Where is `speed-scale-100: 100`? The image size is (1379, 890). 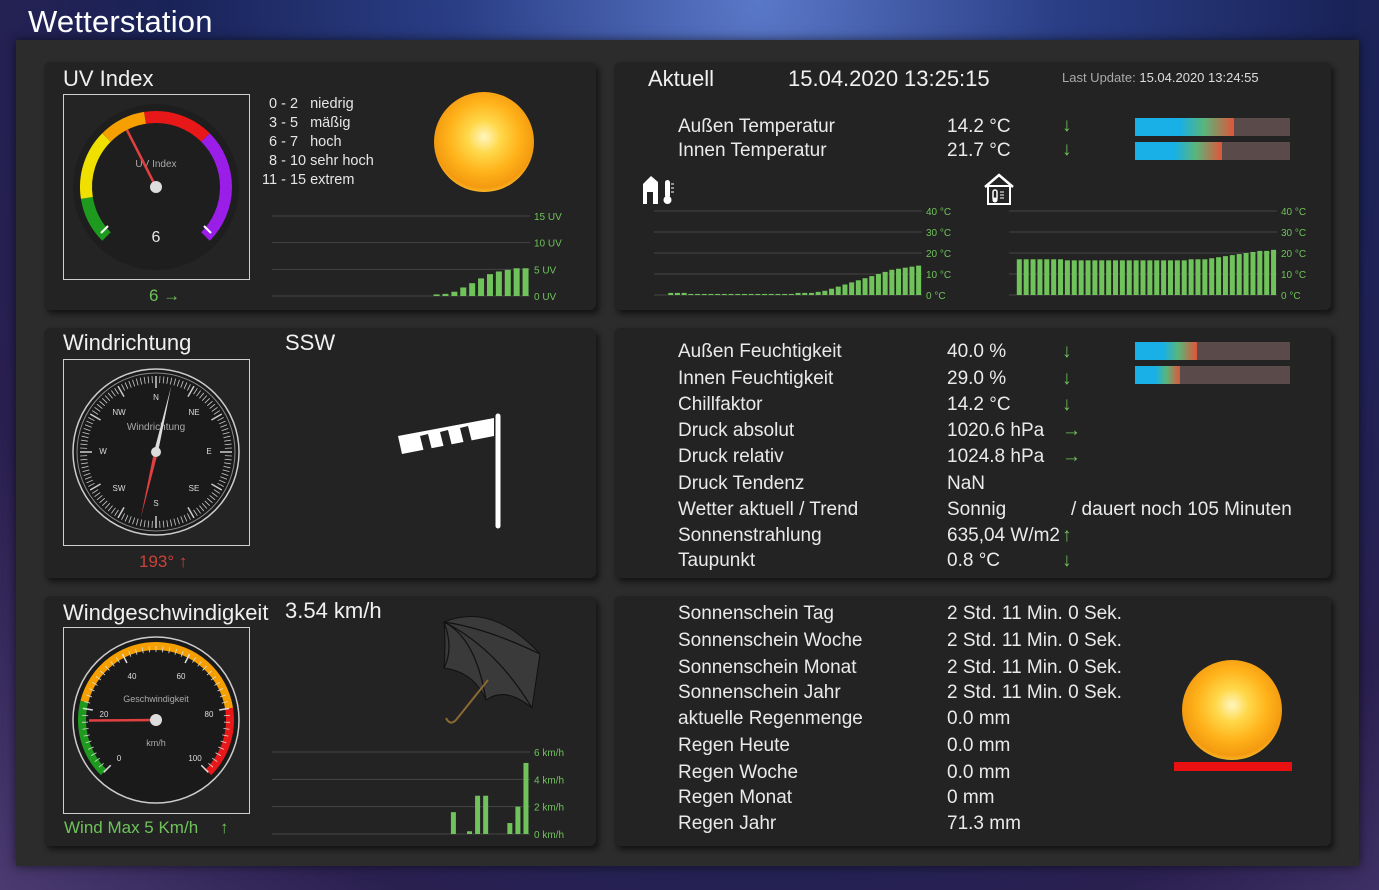
speed-scale-100: 100 is located at coordinates (195, 758).